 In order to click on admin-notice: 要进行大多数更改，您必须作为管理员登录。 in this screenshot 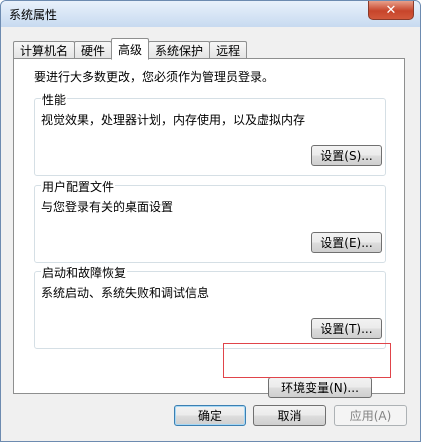, I will do `click(154, 77)`.